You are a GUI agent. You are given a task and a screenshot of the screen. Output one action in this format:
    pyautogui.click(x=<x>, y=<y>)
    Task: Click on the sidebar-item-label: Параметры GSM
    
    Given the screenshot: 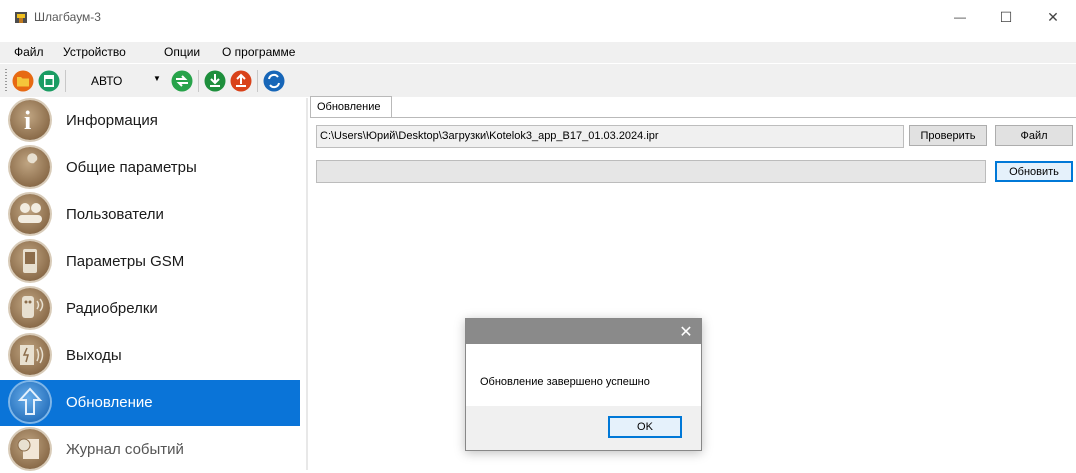 What is the action you would take?
    pyautogui.click(x=125, y=261)
    